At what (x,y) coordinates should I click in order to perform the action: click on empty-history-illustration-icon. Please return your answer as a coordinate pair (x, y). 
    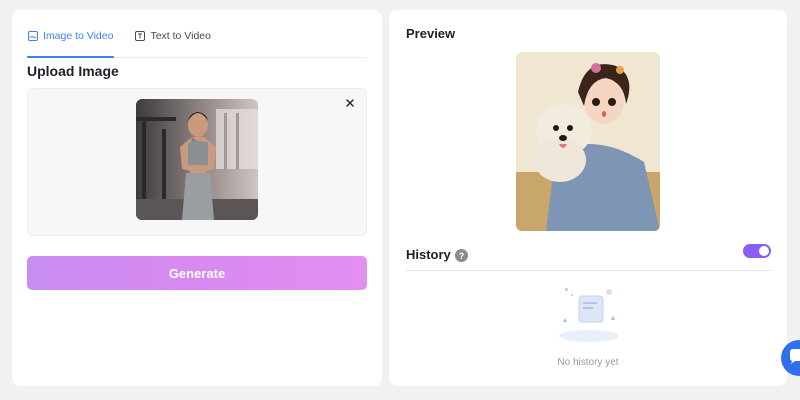
    Looking at the image, I should click on (589, 315).